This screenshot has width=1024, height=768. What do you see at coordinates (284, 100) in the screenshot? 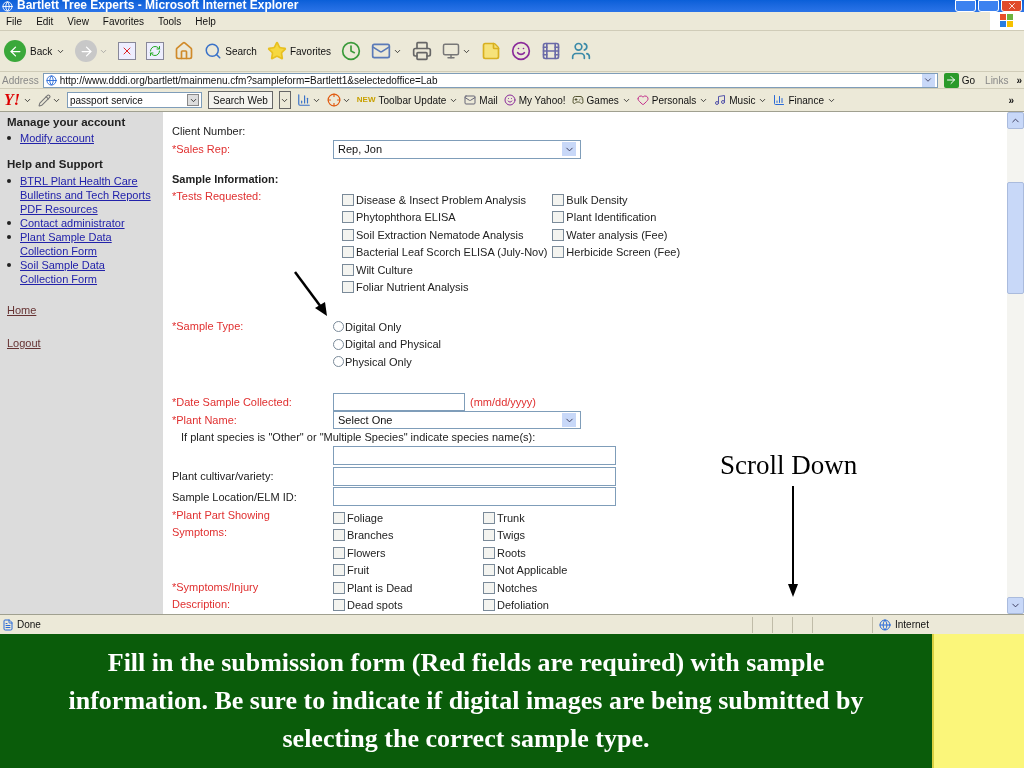
I see `dropdown-button` at bounding box center [284, 100].